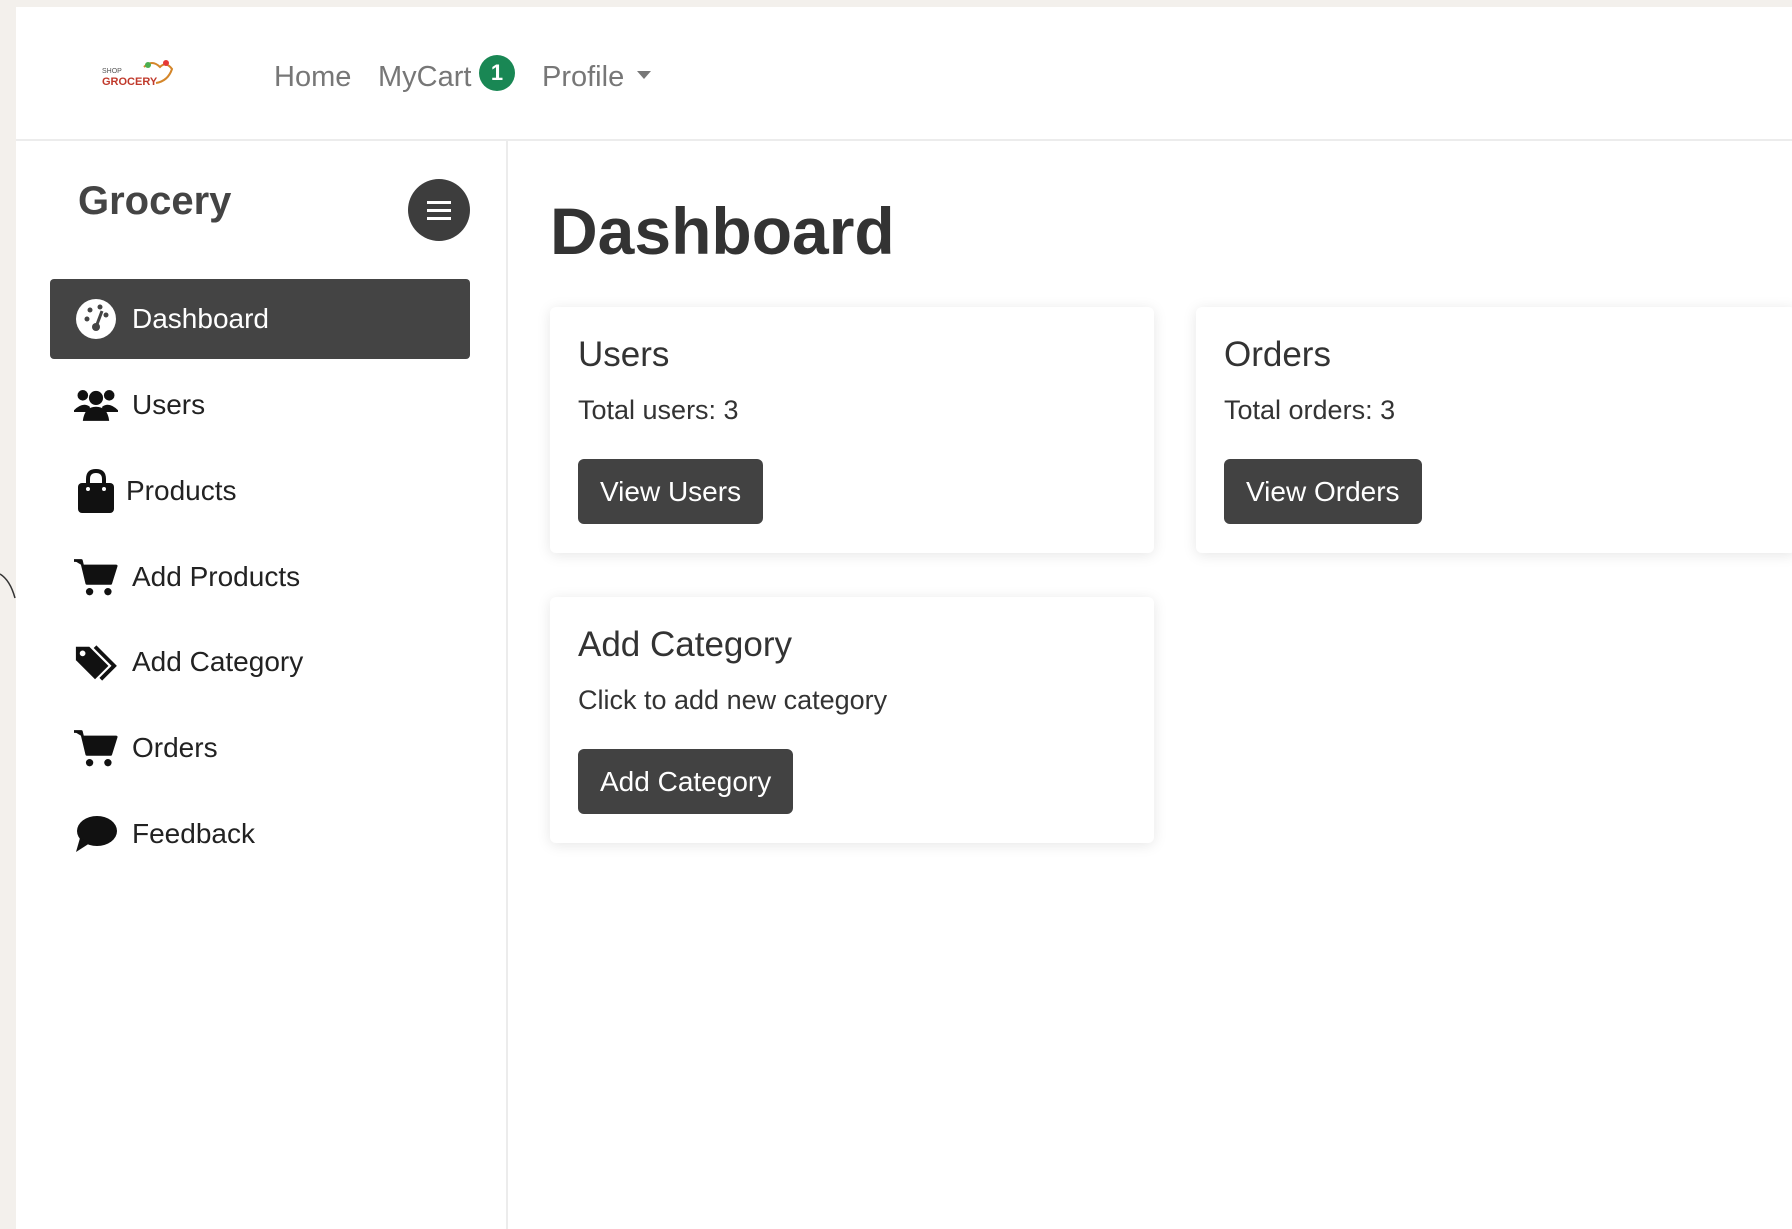 The image size is (1792, 1229). I want to click on add-category-button: Add Category, so click(686, 781).